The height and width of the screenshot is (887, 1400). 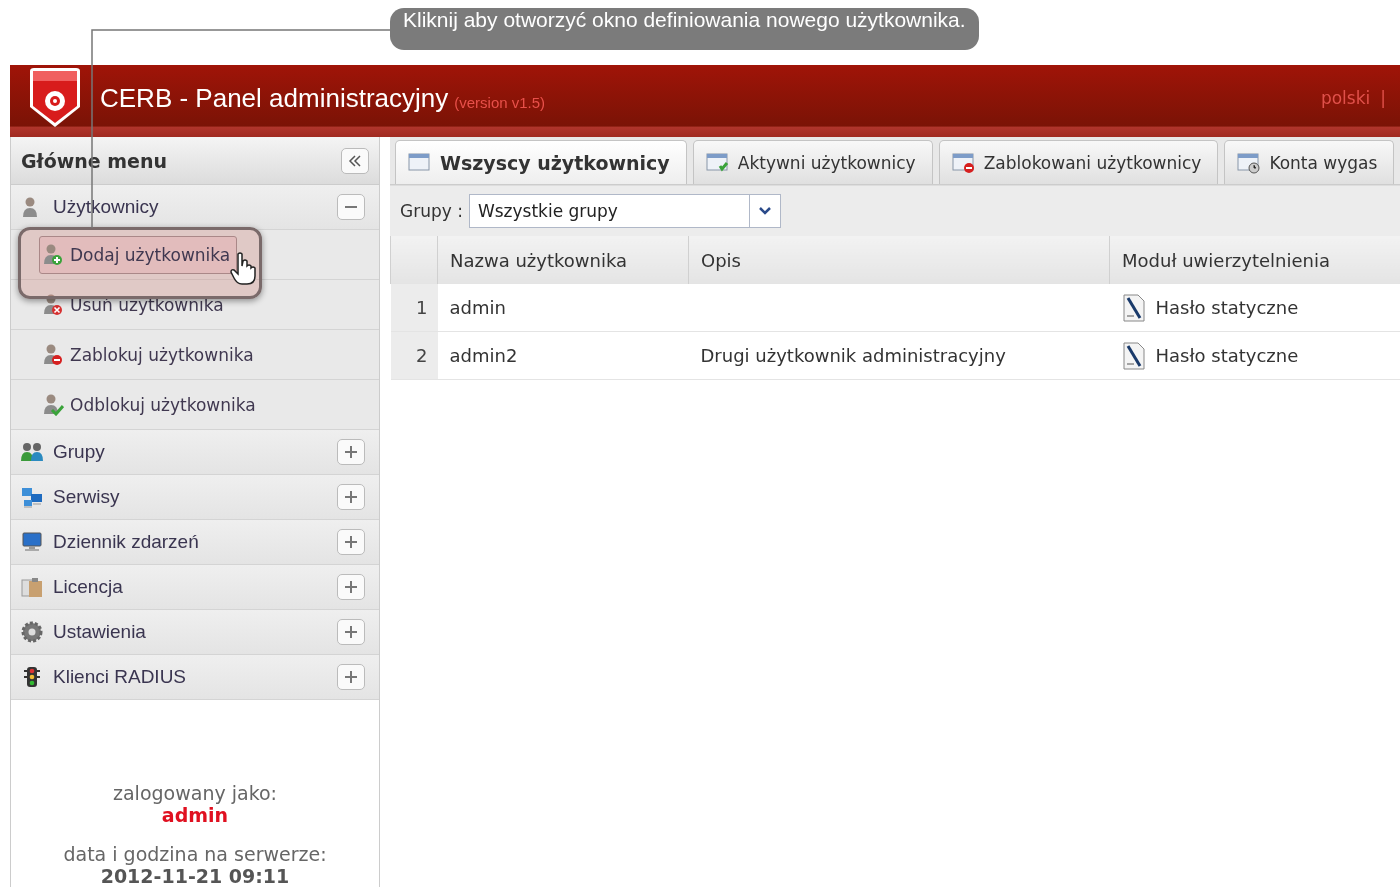 What do you see at coordinates (195, 587) in the screenshot?
I see `menu-item: Licencja` at bounding box center [195, 587].